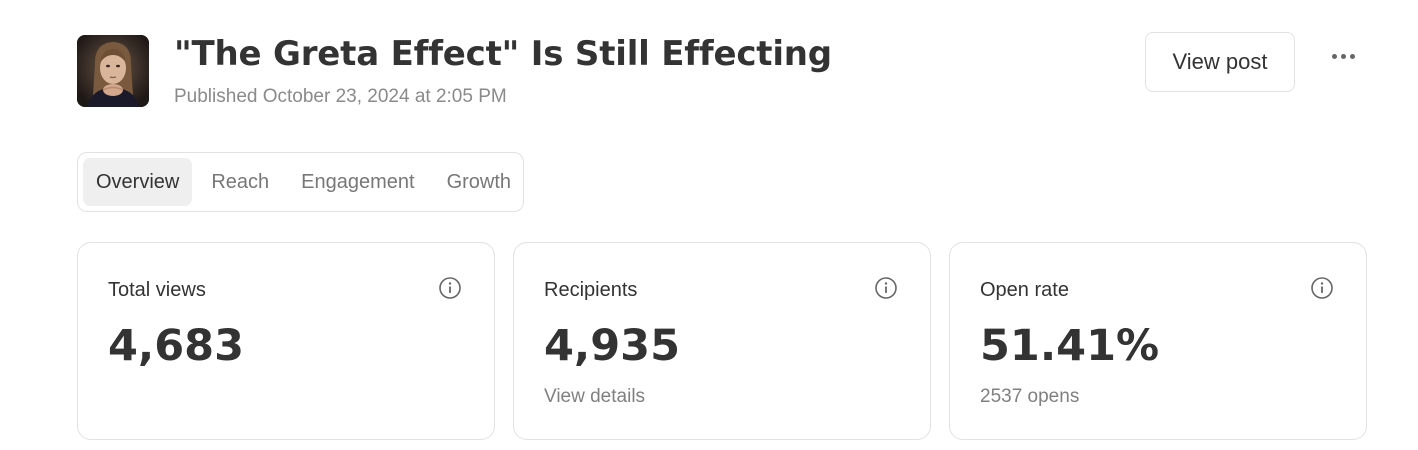 The height and width of the screenshot is (450, 1418). Describe the element at coordinates (340, 96) in the screenshot. I see `published-date: Published October 23, 2024 at 2:05 PM` at that location.